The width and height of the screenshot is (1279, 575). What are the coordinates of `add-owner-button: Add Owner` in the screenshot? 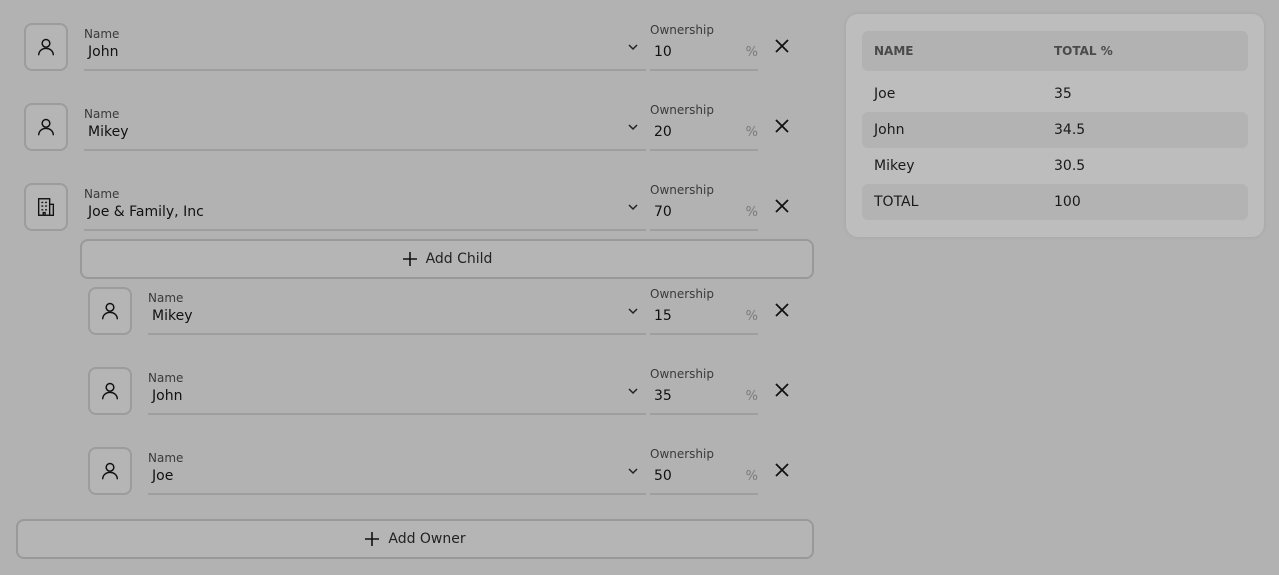 It's located at (415, 539).